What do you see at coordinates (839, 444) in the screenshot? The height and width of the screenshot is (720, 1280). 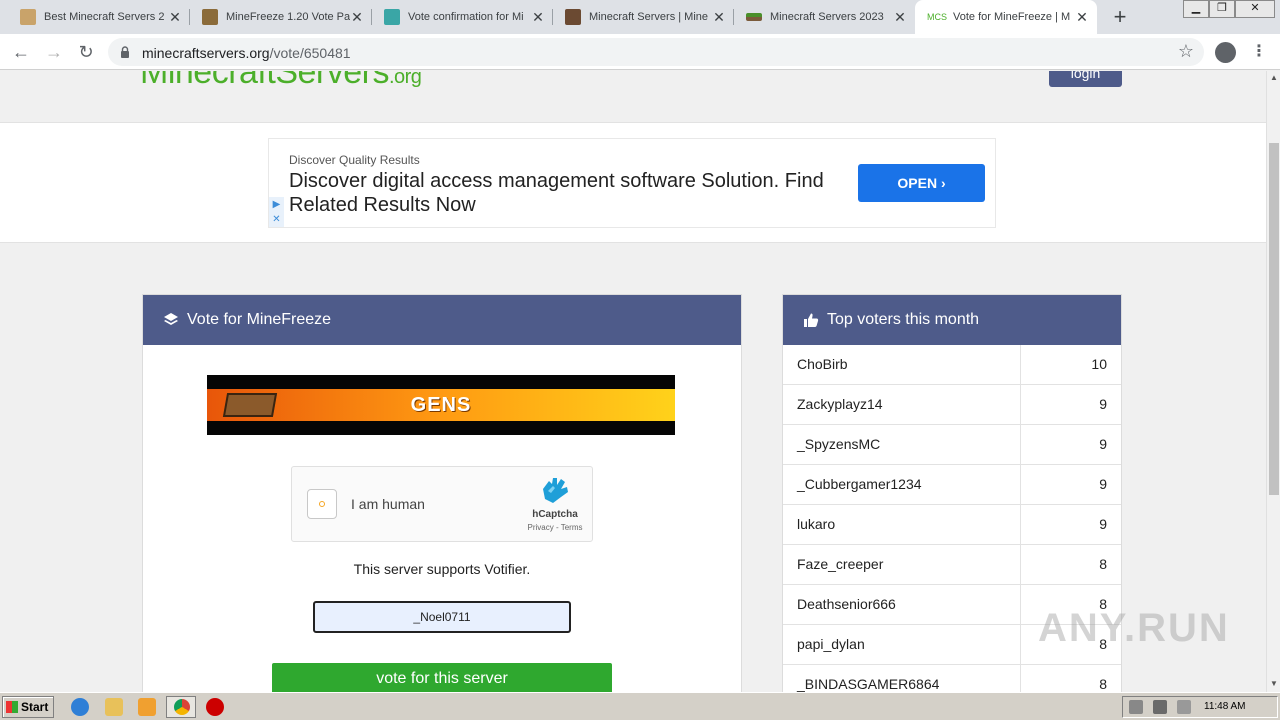 I see `voter-name: _SpyzensMC` at bounding box center [839, 444].